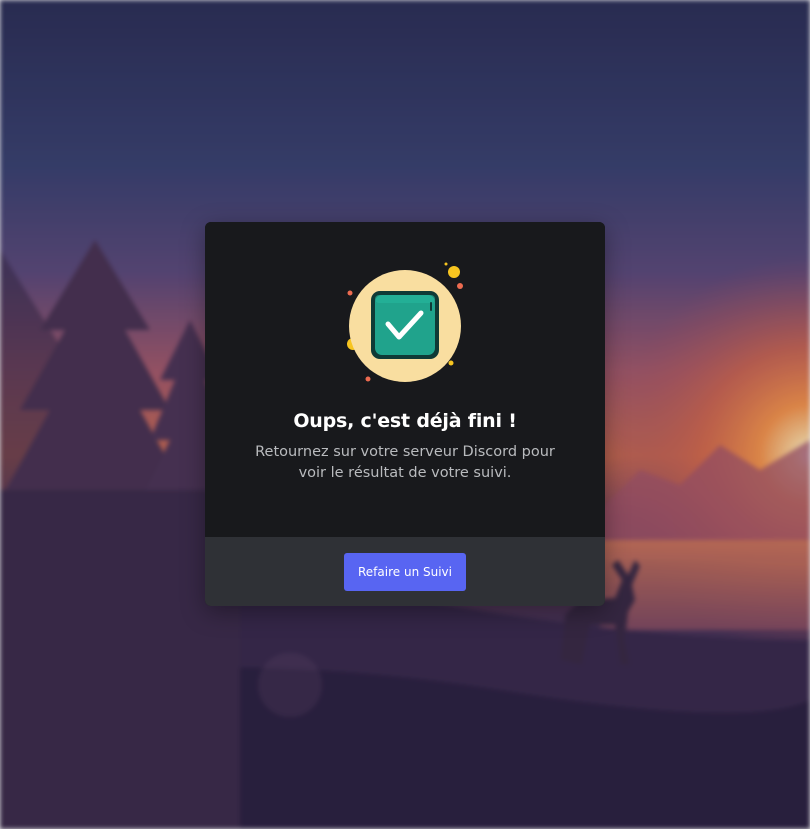  I want to click on checkbox-check-icon, so click(405, 322).